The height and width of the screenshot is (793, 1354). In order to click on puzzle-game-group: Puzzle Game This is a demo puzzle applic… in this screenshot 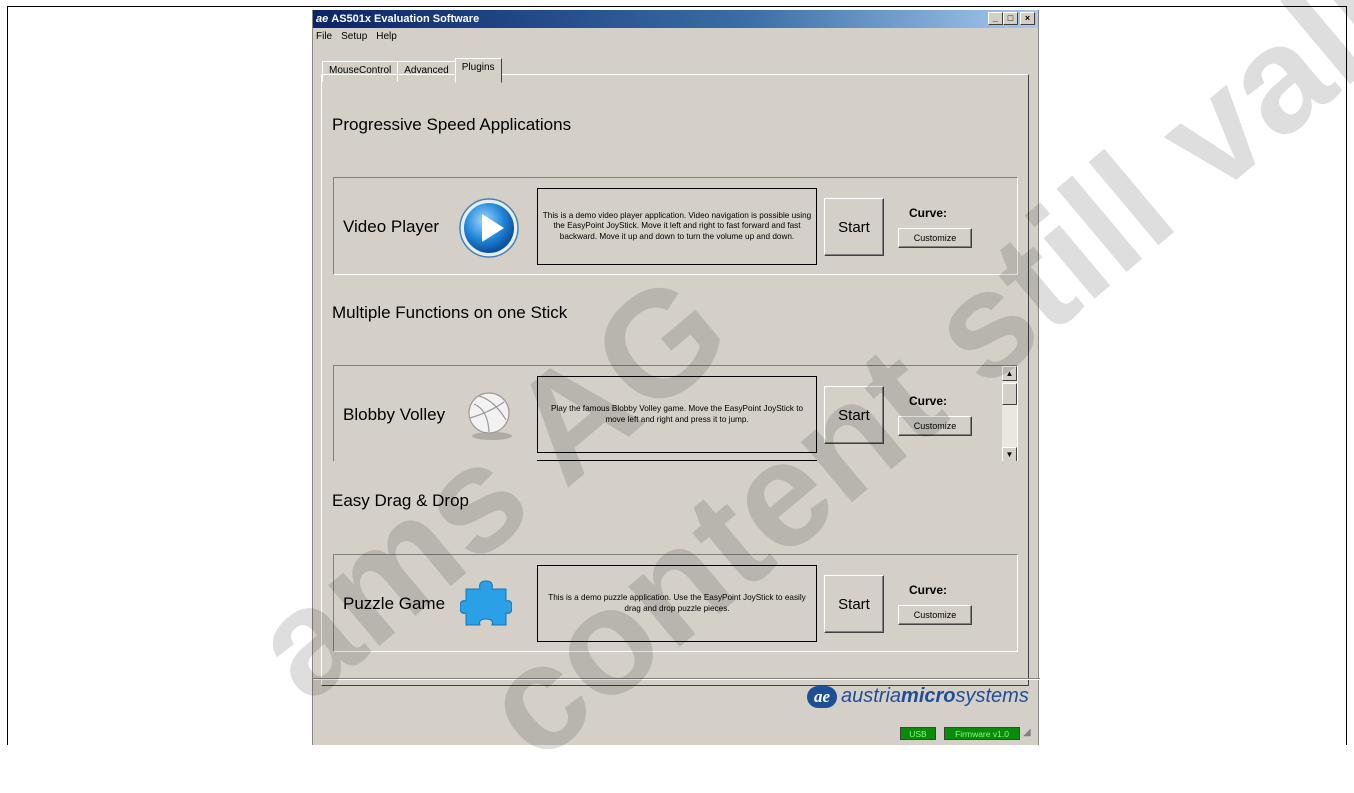, I will do `click(675, 603)`.